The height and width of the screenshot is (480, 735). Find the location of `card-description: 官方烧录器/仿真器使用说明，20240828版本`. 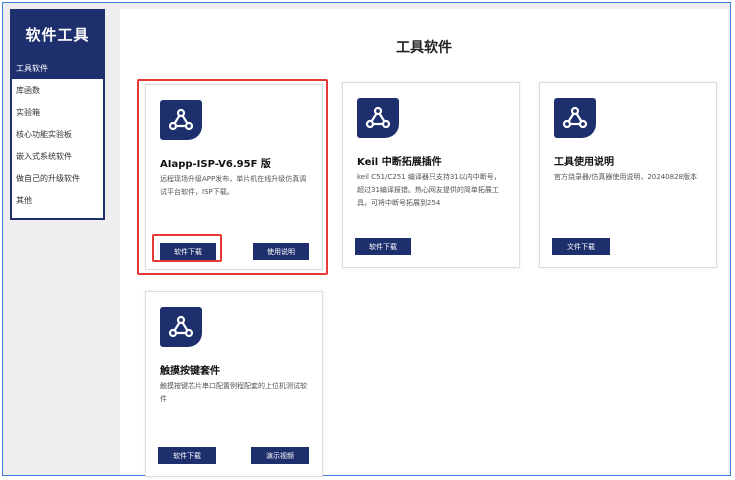

card-description: 官方烧录器/仿真器使用说明，20240828版本 is located at coordinates (625, 177).